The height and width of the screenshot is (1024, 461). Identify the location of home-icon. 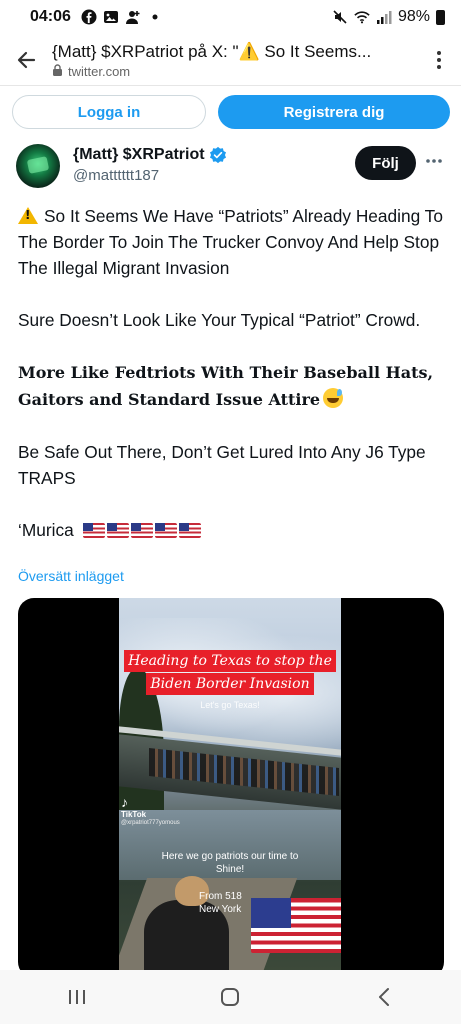
(230, 997).